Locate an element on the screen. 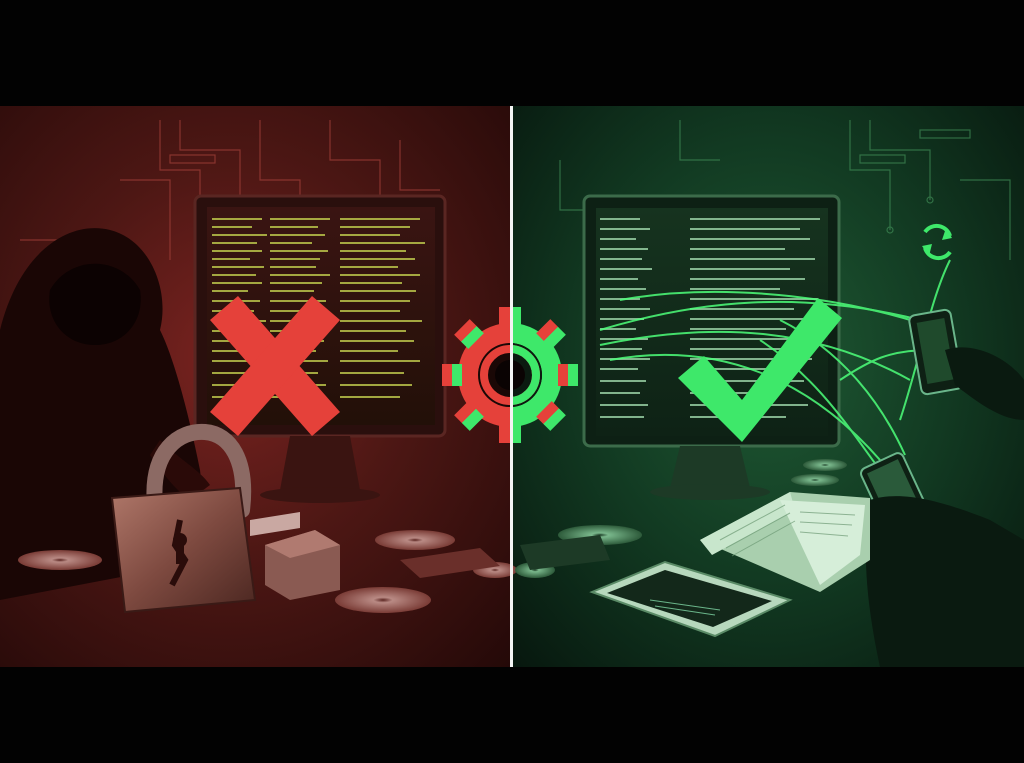 The width and height of the screenshot is (1024, 763). smartphone-lower is located at coordinates (942, 559).